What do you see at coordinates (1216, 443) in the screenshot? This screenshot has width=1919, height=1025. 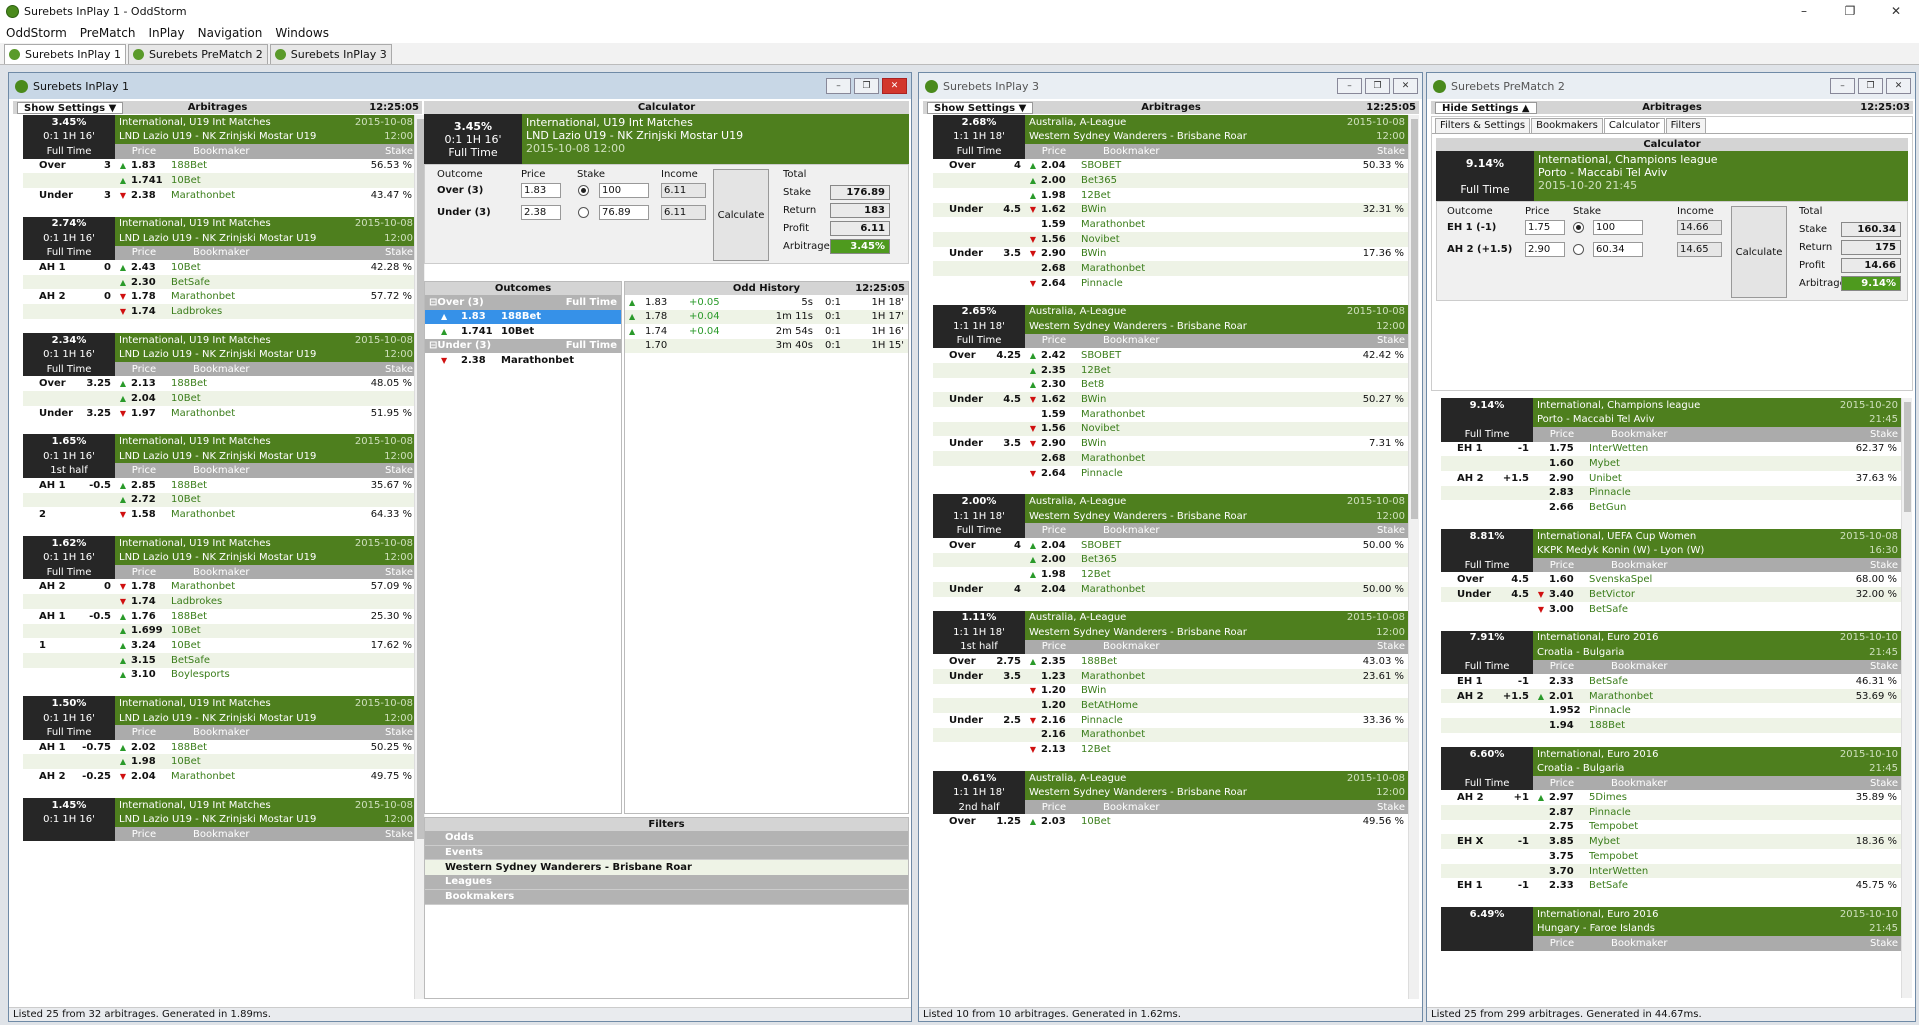 I see `bookmaker-name: BWin` at bounding box center [1216, 443].